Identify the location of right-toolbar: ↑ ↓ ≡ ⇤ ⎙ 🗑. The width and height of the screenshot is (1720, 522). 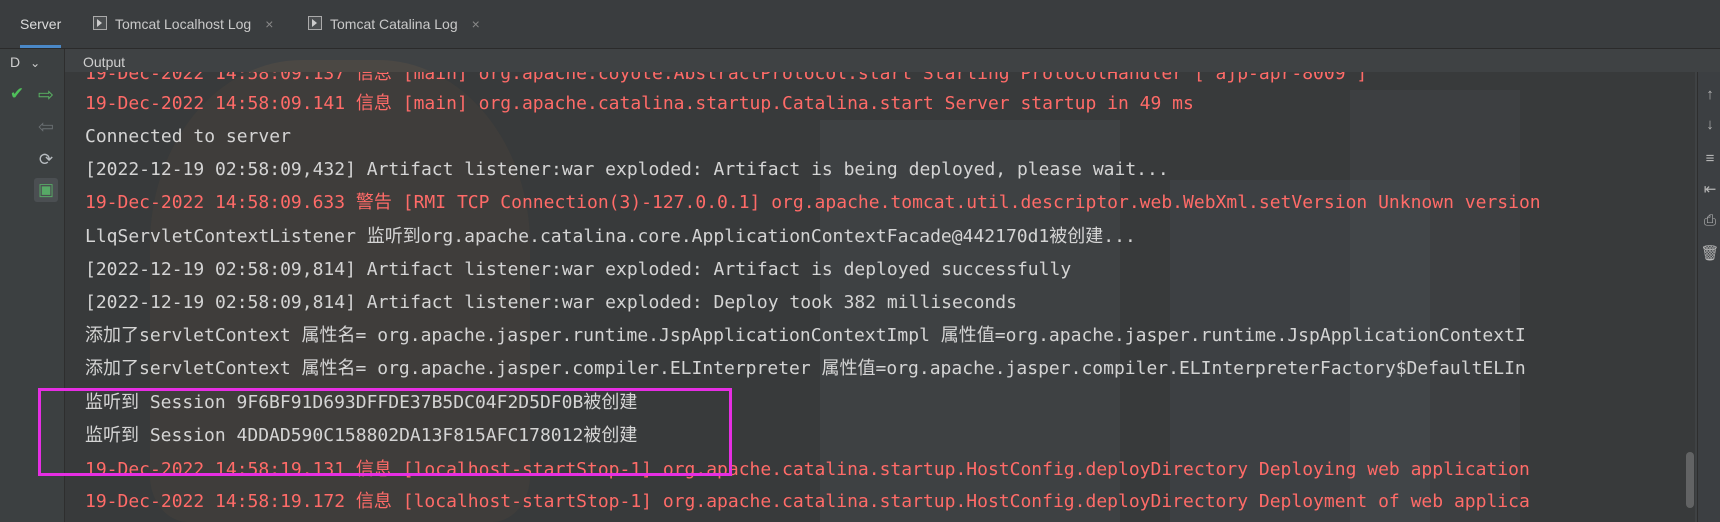
(1708, 297).